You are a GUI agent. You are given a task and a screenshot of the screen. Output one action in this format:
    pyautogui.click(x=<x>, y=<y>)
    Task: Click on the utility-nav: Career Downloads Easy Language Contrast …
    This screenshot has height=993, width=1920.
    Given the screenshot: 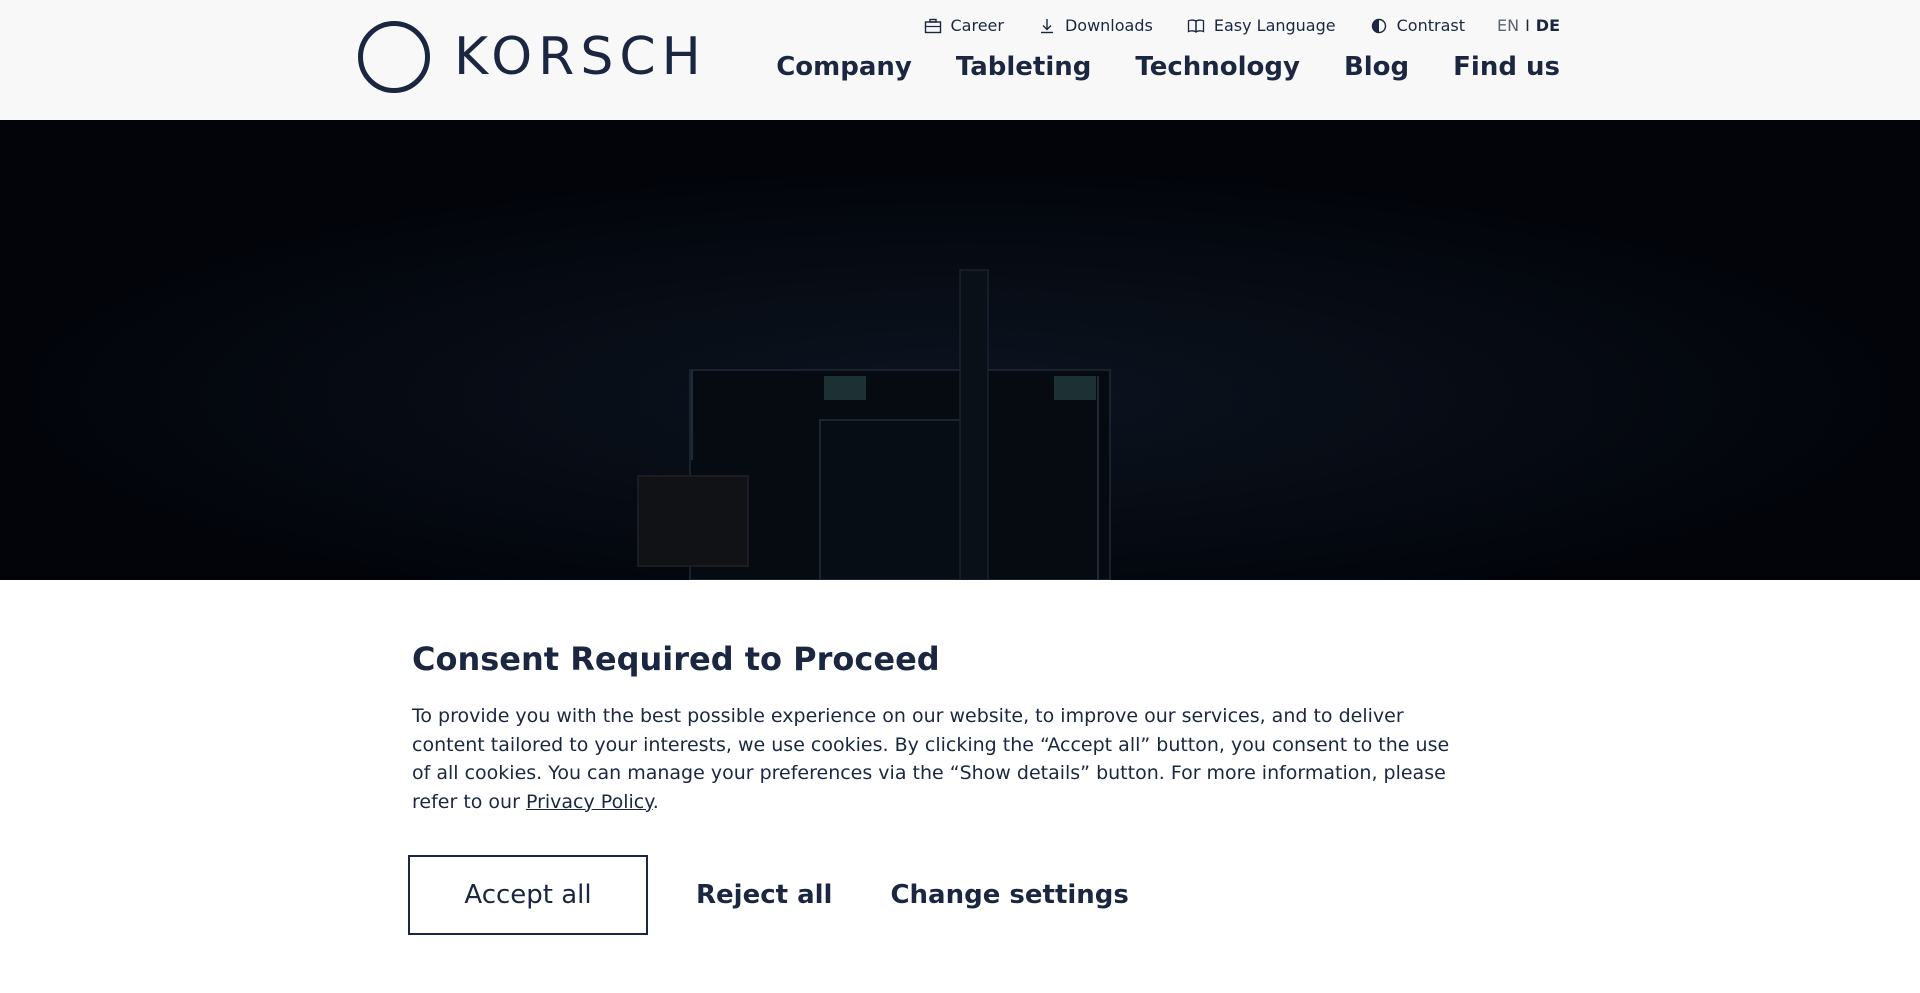 What is the action you would take?
    pyautogui.click(x=1225, y=25)
    